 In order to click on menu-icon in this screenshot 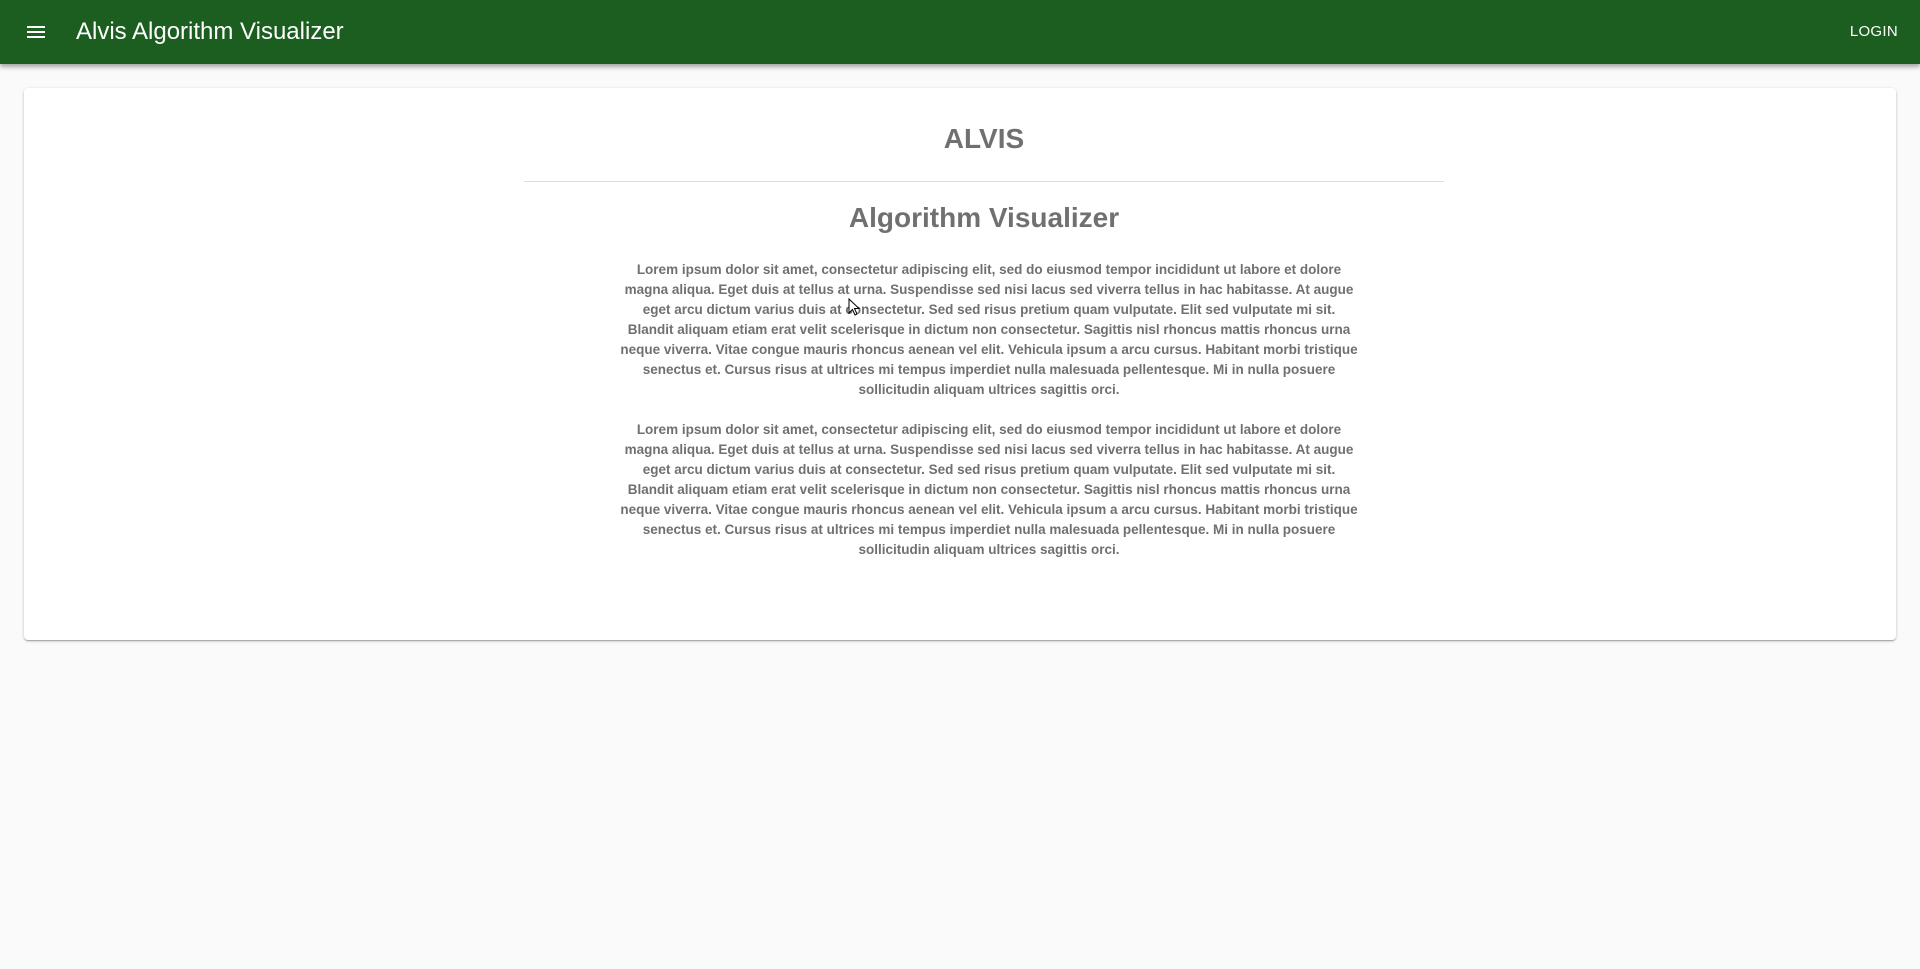, I will do `click(36, 32)`.